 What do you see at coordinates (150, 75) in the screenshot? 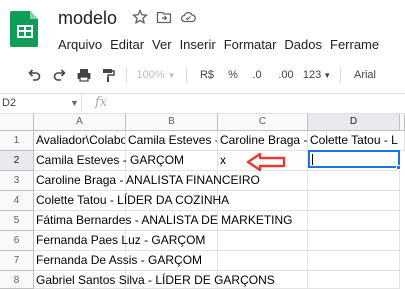
I see `zoom-value: 100%` at bounding box center [150, 75].